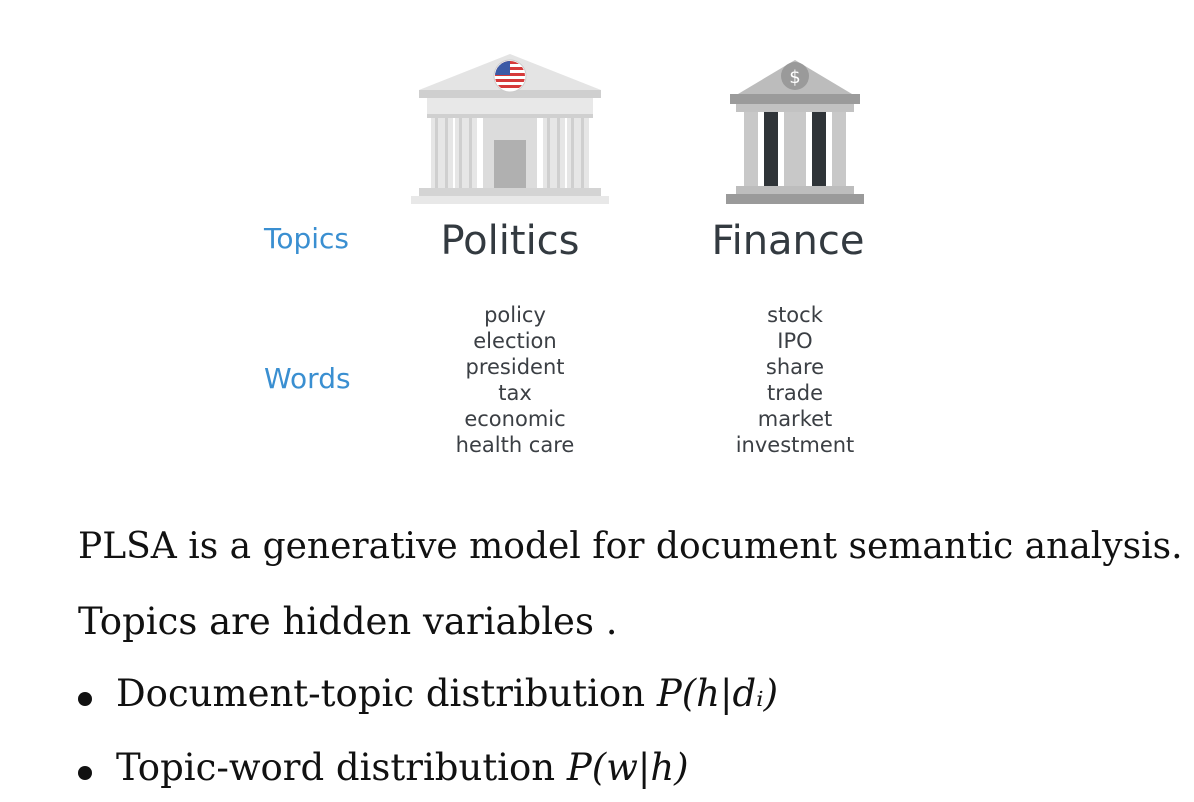  Describe the element at coordinates (795, 380) in the screenshot. I see `finance-word-list: stock IPO share trade market investment` at that location.